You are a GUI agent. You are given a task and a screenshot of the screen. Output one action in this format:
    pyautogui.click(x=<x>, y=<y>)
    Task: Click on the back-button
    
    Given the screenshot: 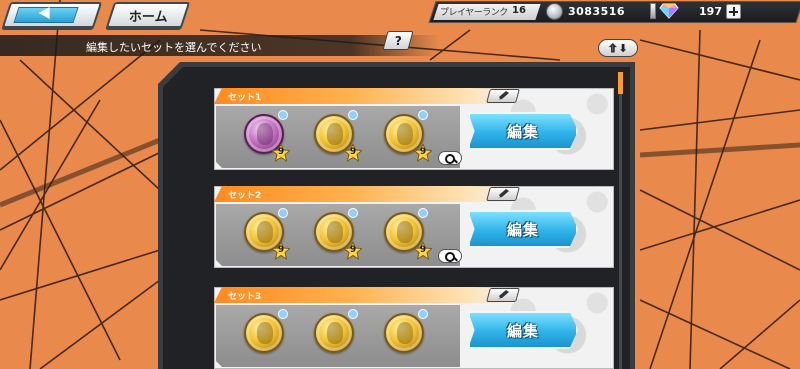 What is the action you would take?
    pyautogui.click(x=52, y=15)
    